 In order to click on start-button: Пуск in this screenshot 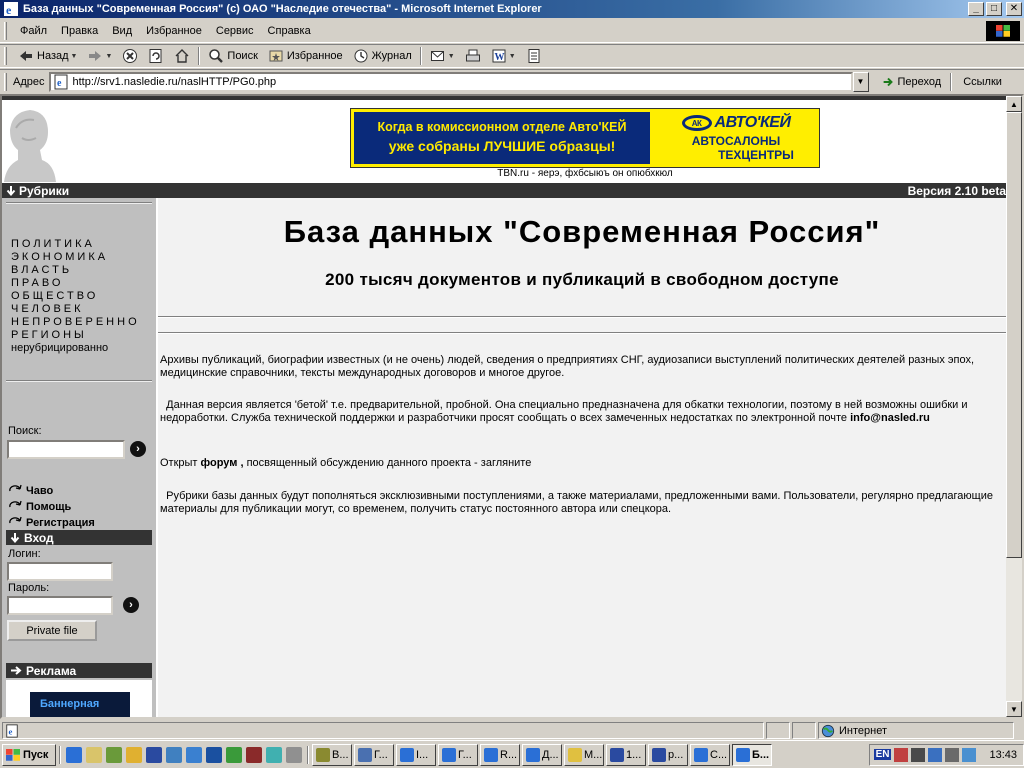, I will do `click(29, 754)`.